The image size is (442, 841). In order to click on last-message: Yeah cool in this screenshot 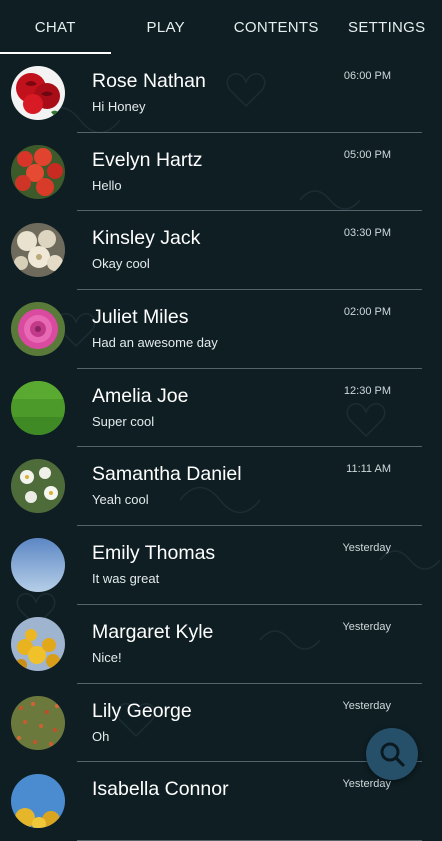, I will do `click(120, 499)`.